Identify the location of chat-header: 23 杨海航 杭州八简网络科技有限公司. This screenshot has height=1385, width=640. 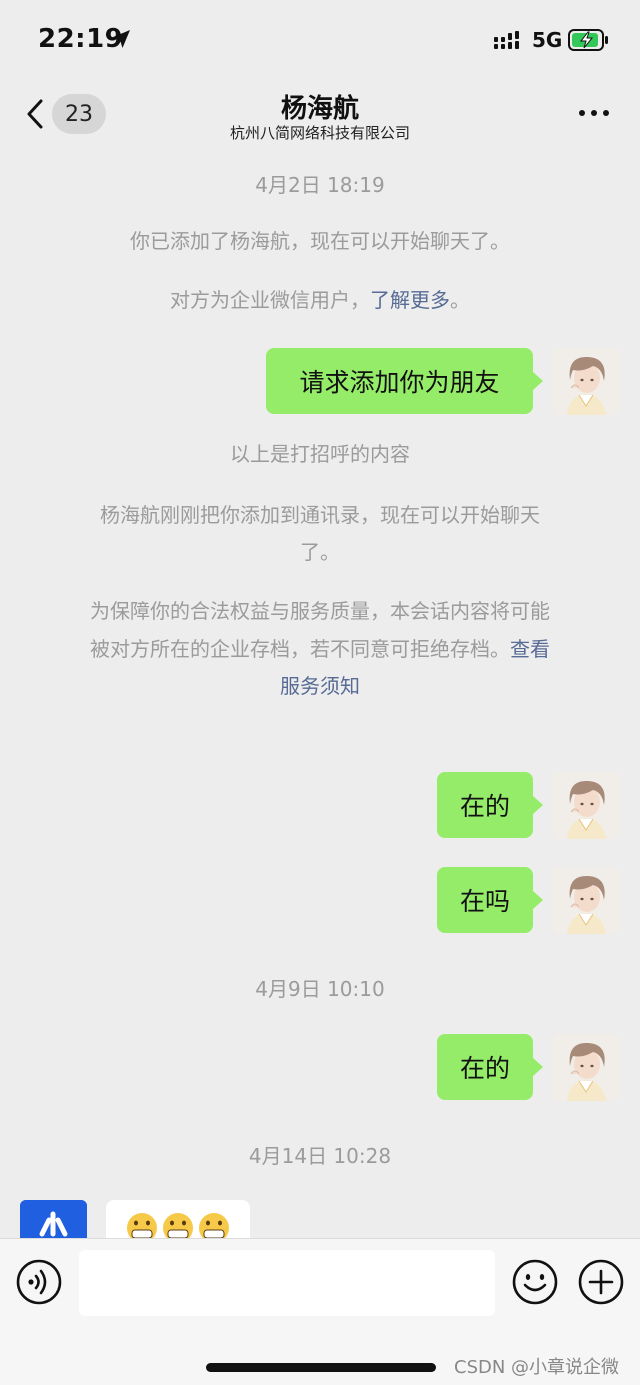
(320, 118).